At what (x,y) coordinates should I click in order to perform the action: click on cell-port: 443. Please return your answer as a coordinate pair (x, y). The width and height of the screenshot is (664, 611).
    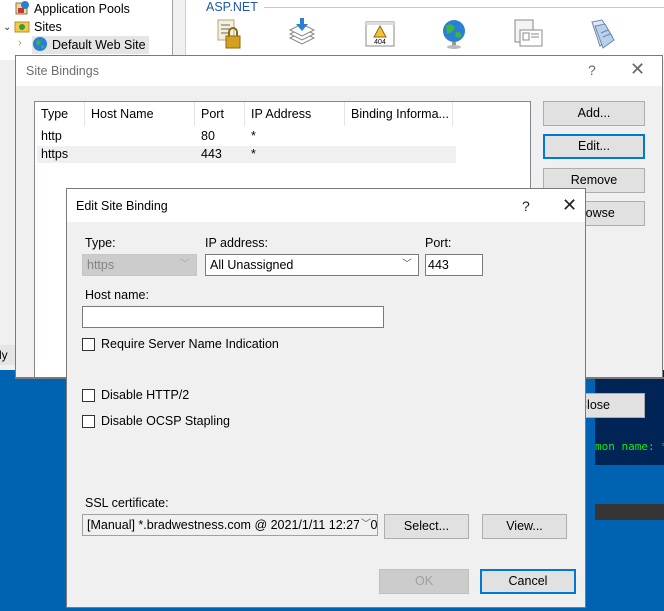
    Looking at the image, I should click on (211, 154).